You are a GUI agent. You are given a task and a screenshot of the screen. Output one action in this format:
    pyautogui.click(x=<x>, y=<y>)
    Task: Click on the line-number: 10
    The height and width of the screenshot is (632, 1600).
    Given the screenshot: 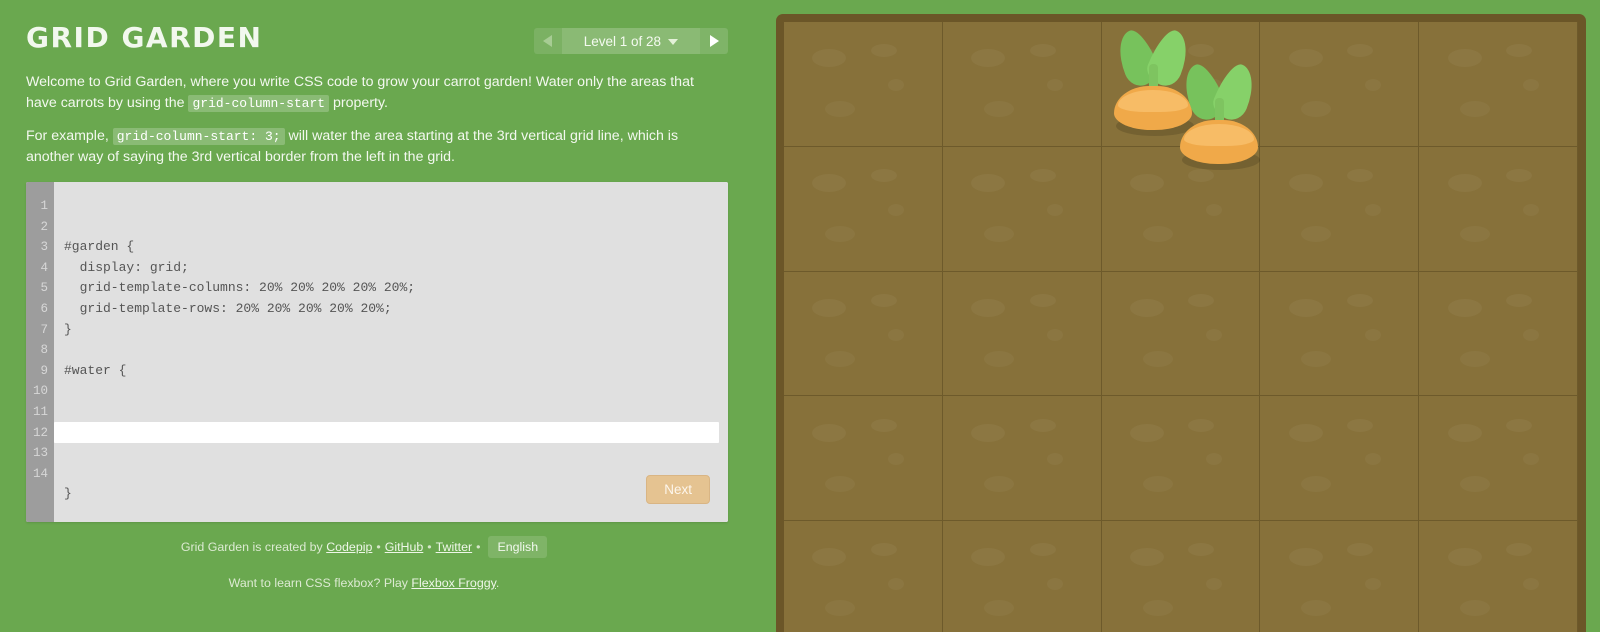 What is the action you would take?
    pyautogui.click(x=40, y=391)
    